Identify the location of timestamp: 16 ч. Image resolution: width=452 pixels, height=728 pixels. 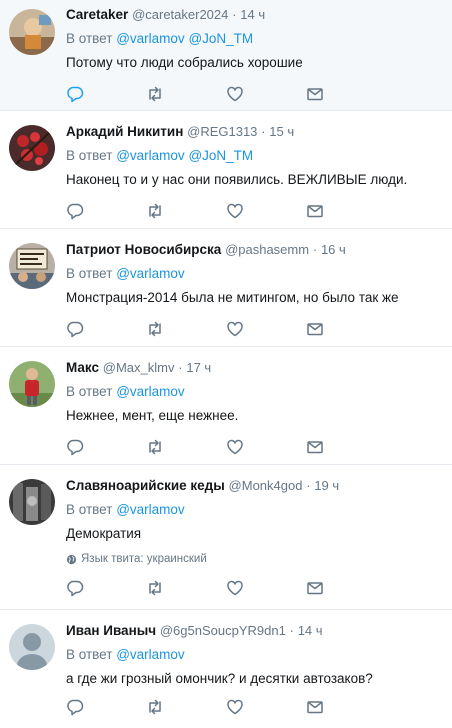
(333, 249).